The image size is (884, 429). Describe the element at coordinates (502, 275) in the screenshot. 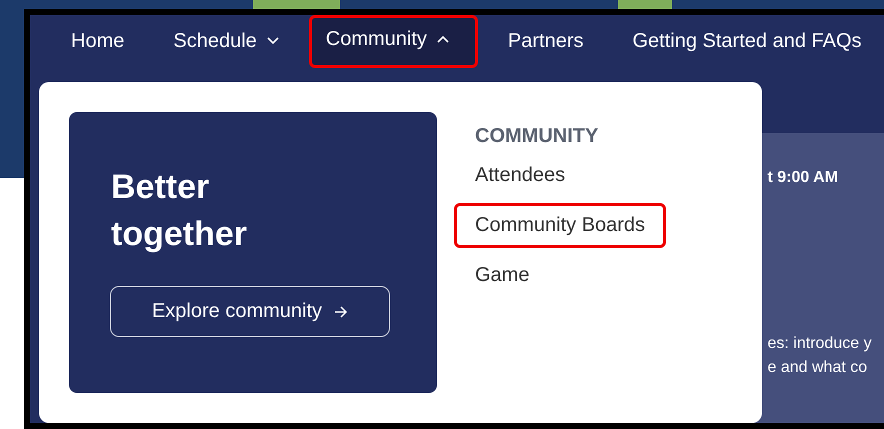

I see `menu-item: Game` at that location.